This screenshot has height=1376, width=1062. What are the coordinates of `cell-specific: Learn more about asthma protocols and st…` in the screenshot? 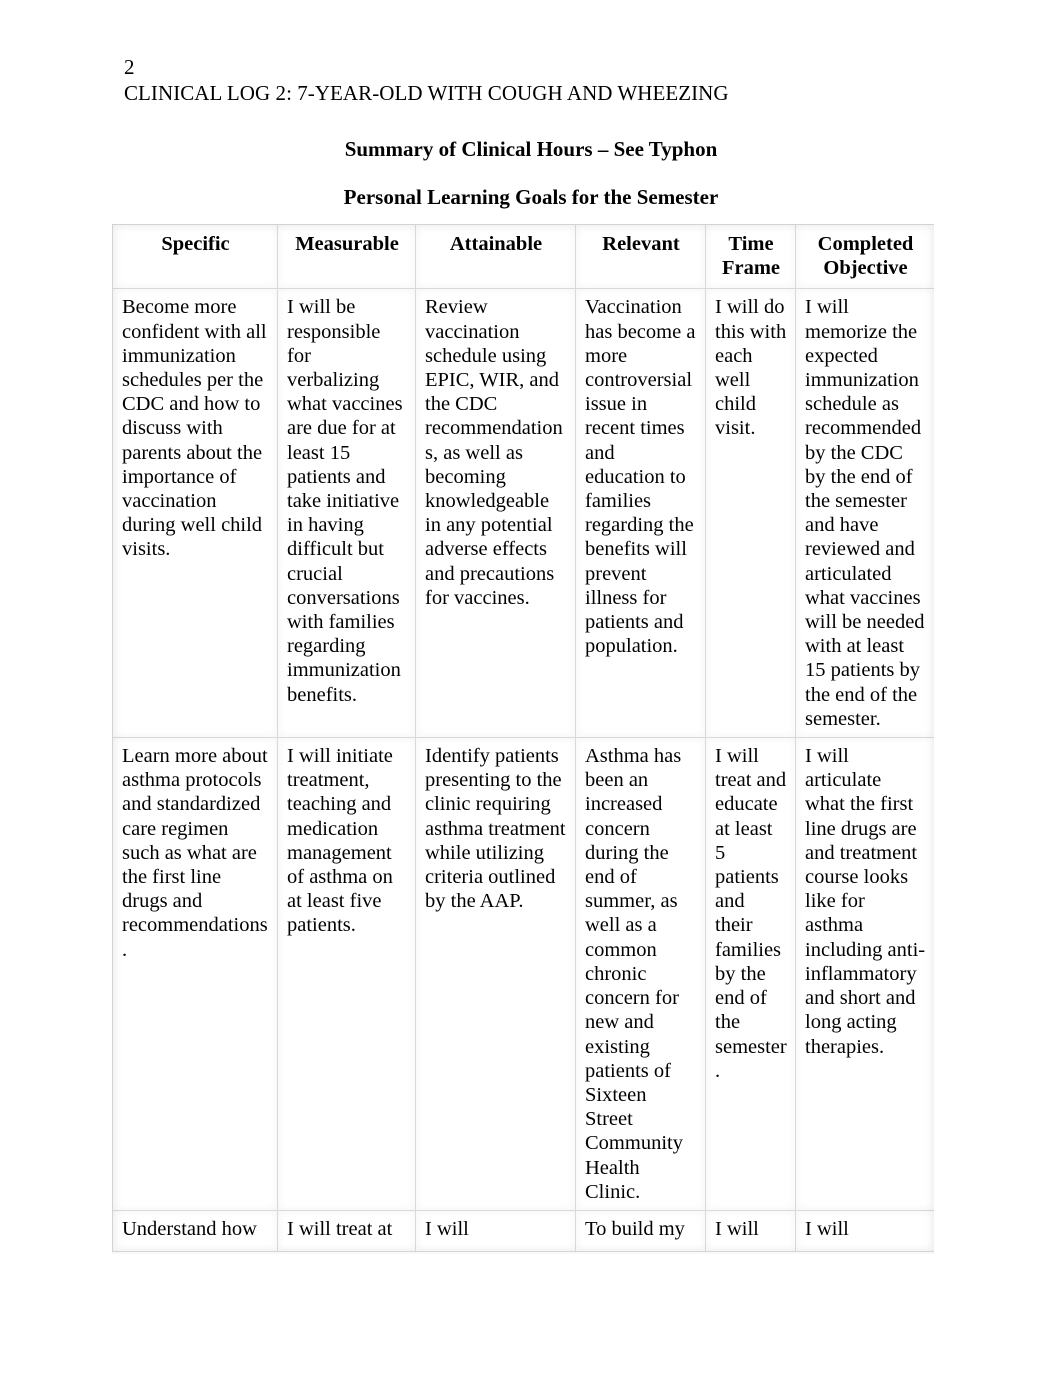 It's located at (195, 974).